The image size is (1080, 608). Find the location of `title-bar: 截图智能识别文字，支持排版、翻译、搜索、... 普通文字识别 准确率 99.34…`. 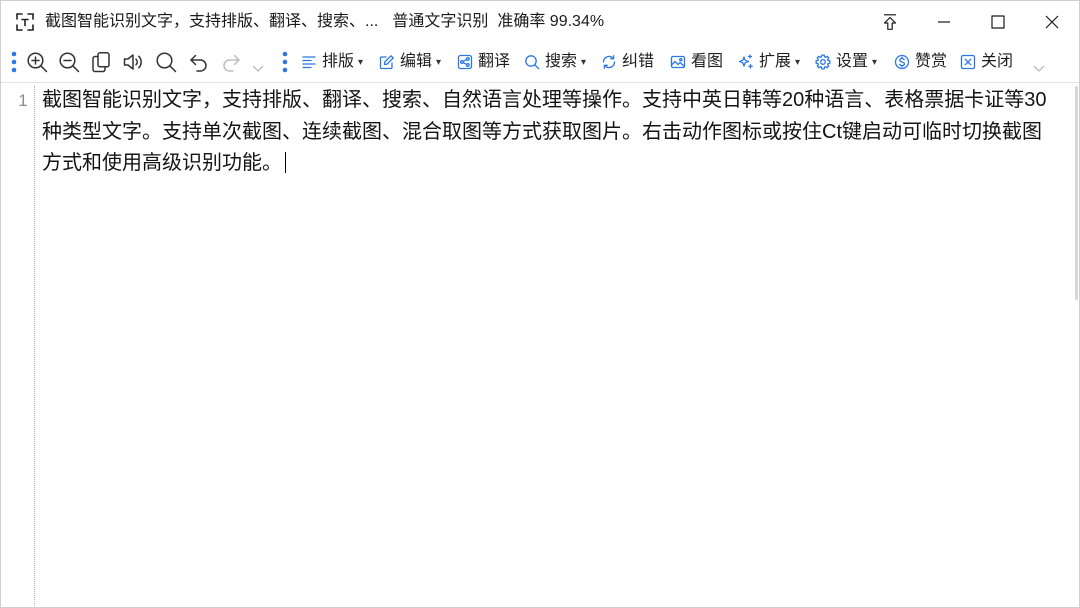

title-bar: 截图智能识别文字，支持排版、翻译、搜索、... 普通文字识别 准确率 99.34… is located at coordinates (540, 22).